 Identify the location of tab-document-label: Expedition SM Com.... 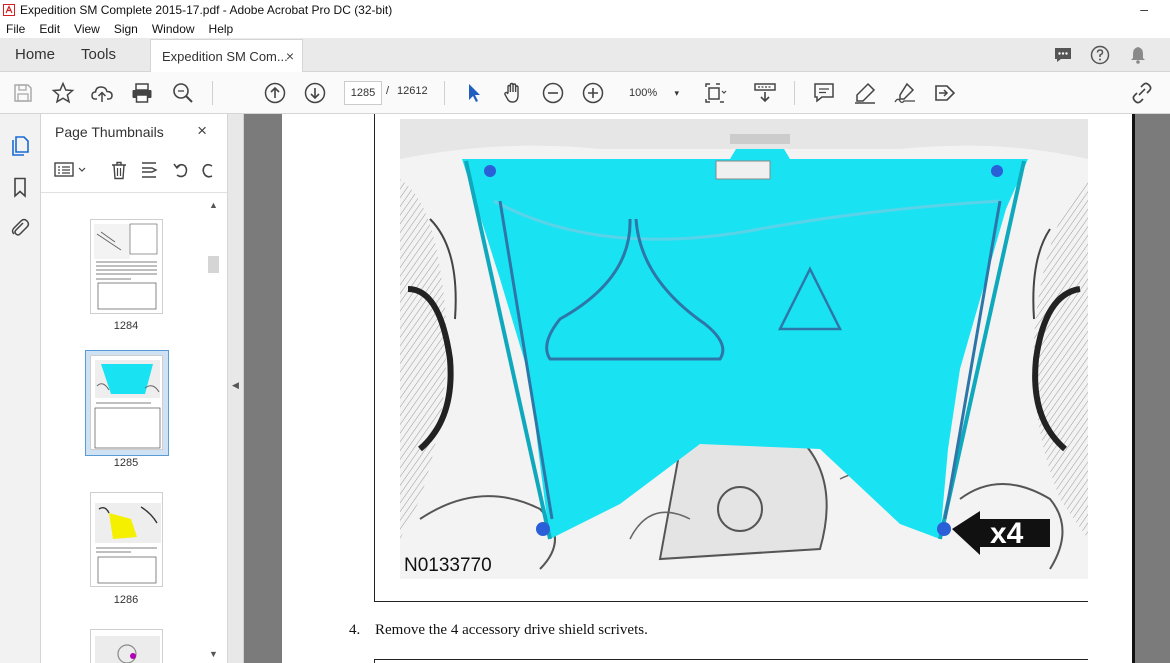
(225, 56).